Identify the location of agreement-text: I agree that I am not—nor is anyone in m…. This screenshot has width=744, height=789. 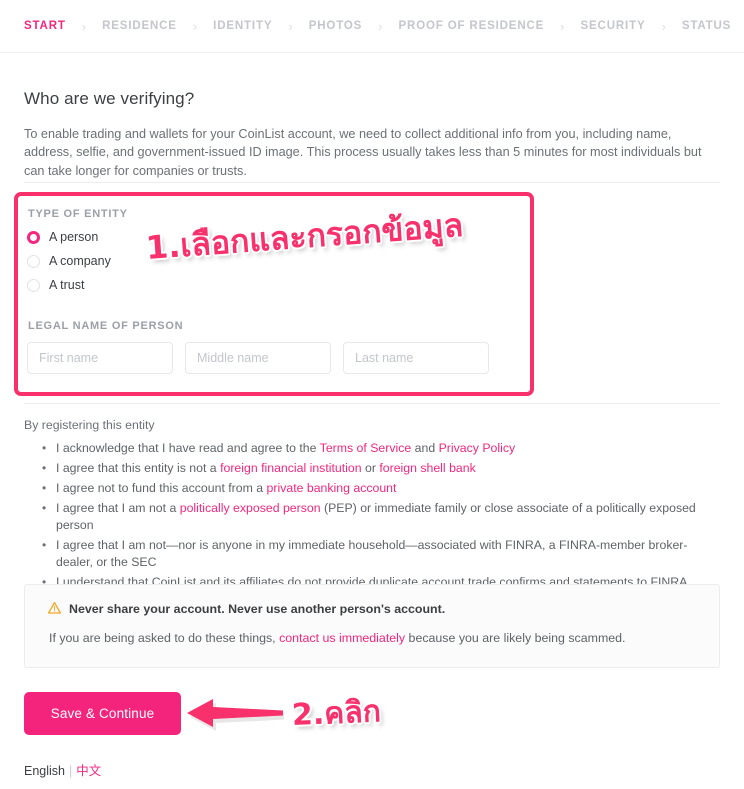
(372, 553).